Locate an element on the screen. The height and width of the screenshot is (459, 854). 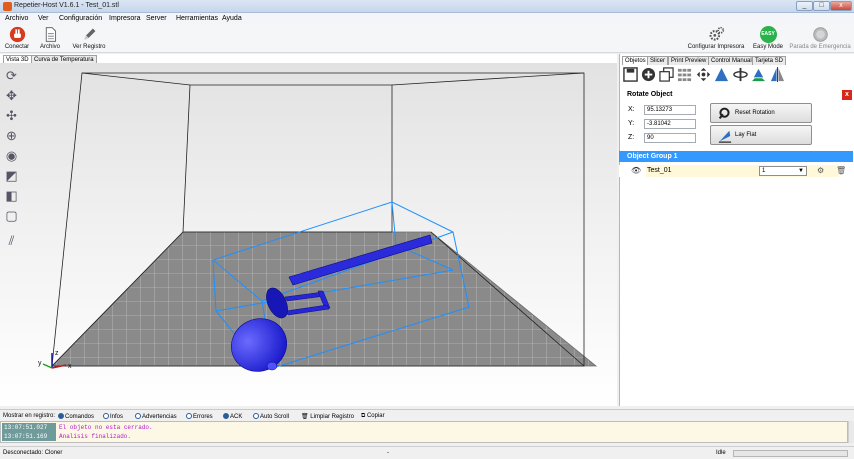
mirror-object-icon is located at coordinates (777, 74).